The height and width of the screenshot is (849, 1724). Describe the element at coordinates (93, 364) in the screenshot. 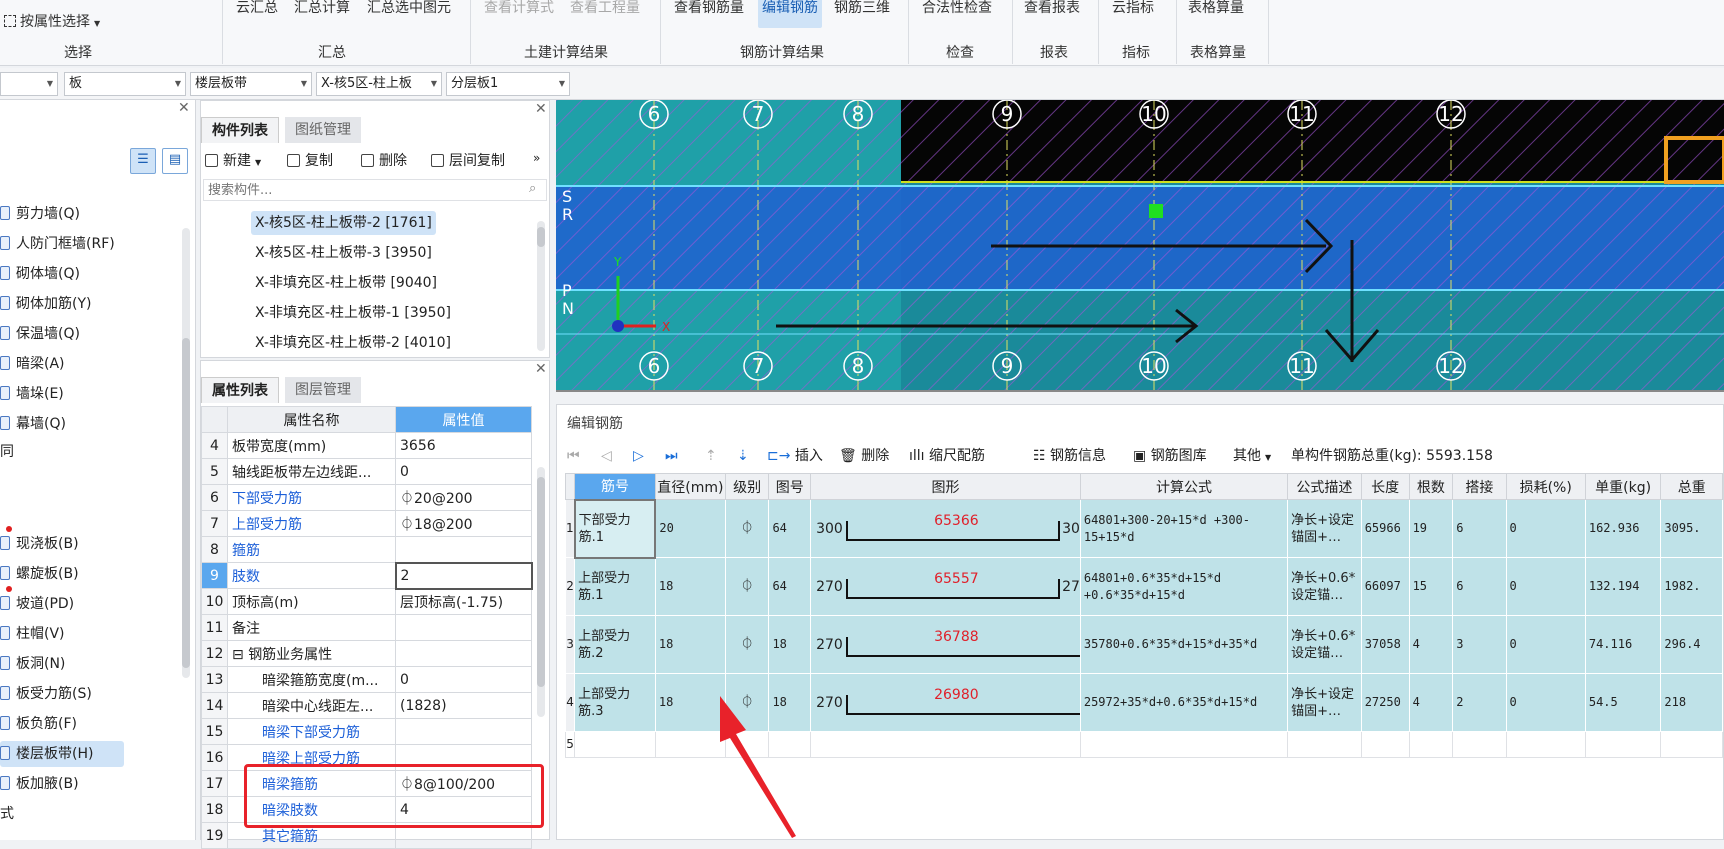

I see `sidebar-item: 暗梁(A)` at that location.